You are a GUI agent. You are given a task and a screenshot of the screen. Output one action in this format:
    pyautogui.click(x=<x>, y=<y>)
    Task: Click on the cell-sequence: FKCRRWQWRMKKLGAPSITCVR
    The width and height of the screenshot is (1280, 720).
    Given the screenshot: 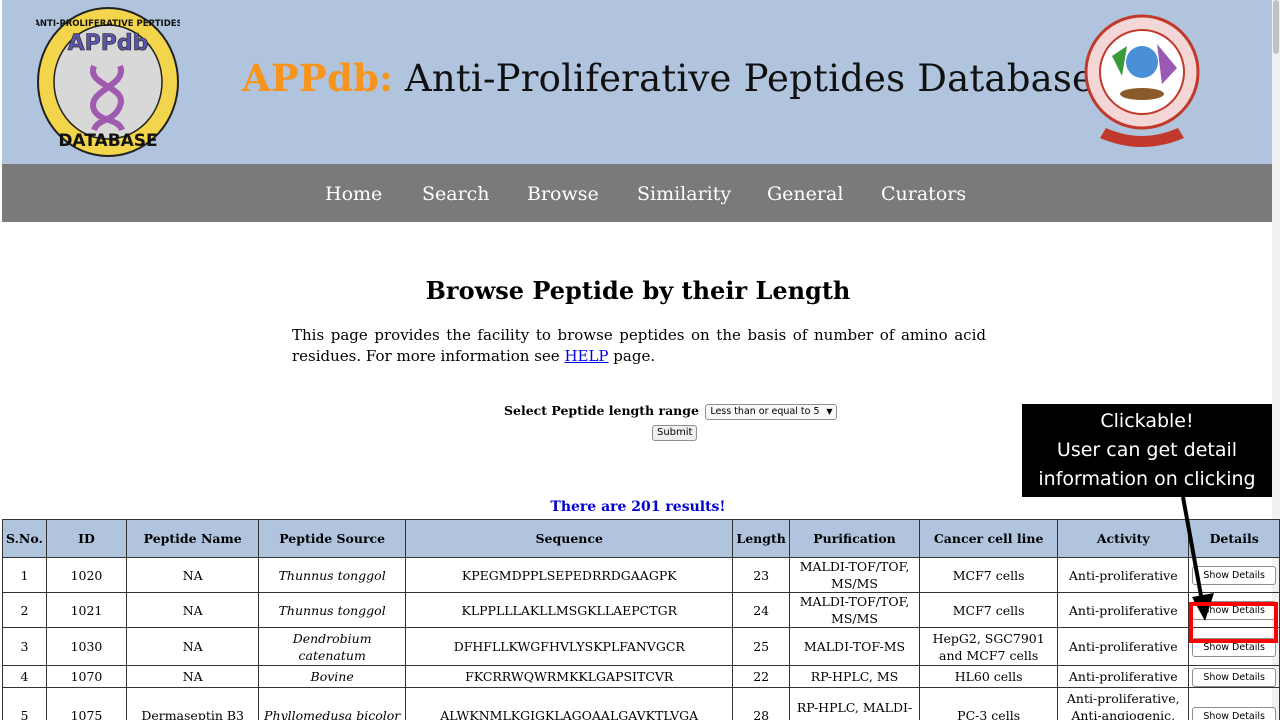 What is the action you would take?
    pyautogui.click(x=569, y=676)
    